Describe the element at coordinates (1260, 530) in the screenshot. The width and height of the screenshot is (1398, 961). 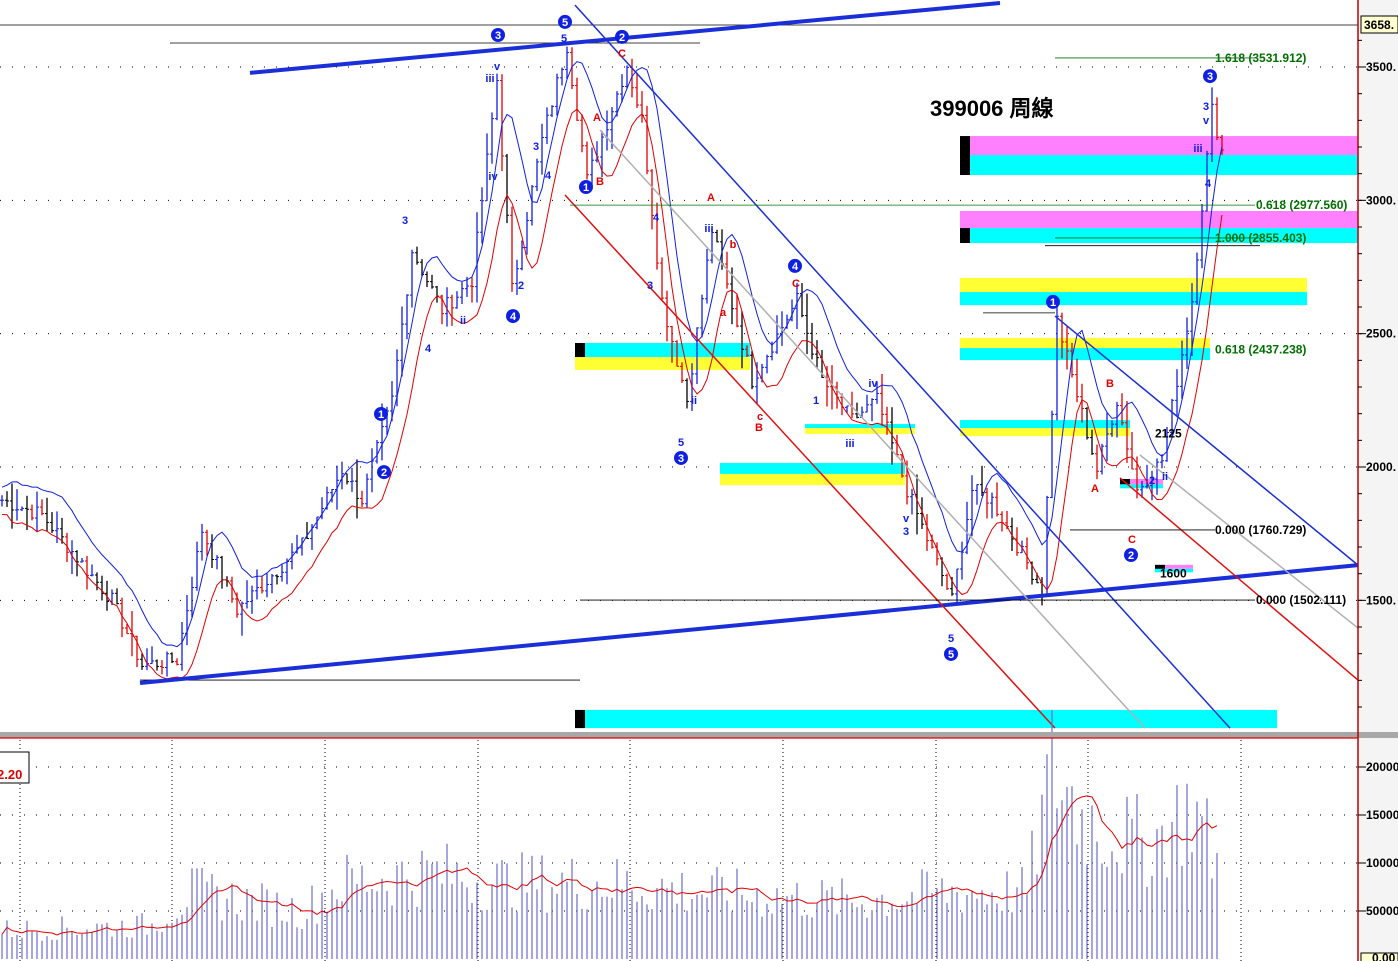
I see `fib-label: 0.000 (1760.729)` at that location.